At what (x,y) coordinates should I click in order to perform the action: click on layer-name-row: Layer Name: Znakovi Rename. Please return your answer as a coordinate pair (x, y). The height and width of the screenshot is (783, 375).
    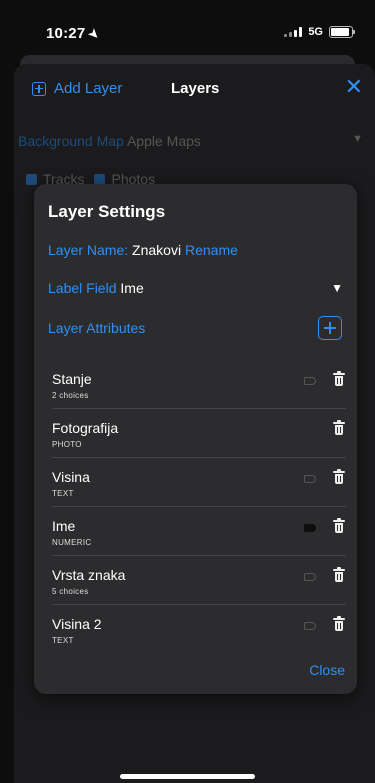
    Looking at the image, I should click on (143, 250).